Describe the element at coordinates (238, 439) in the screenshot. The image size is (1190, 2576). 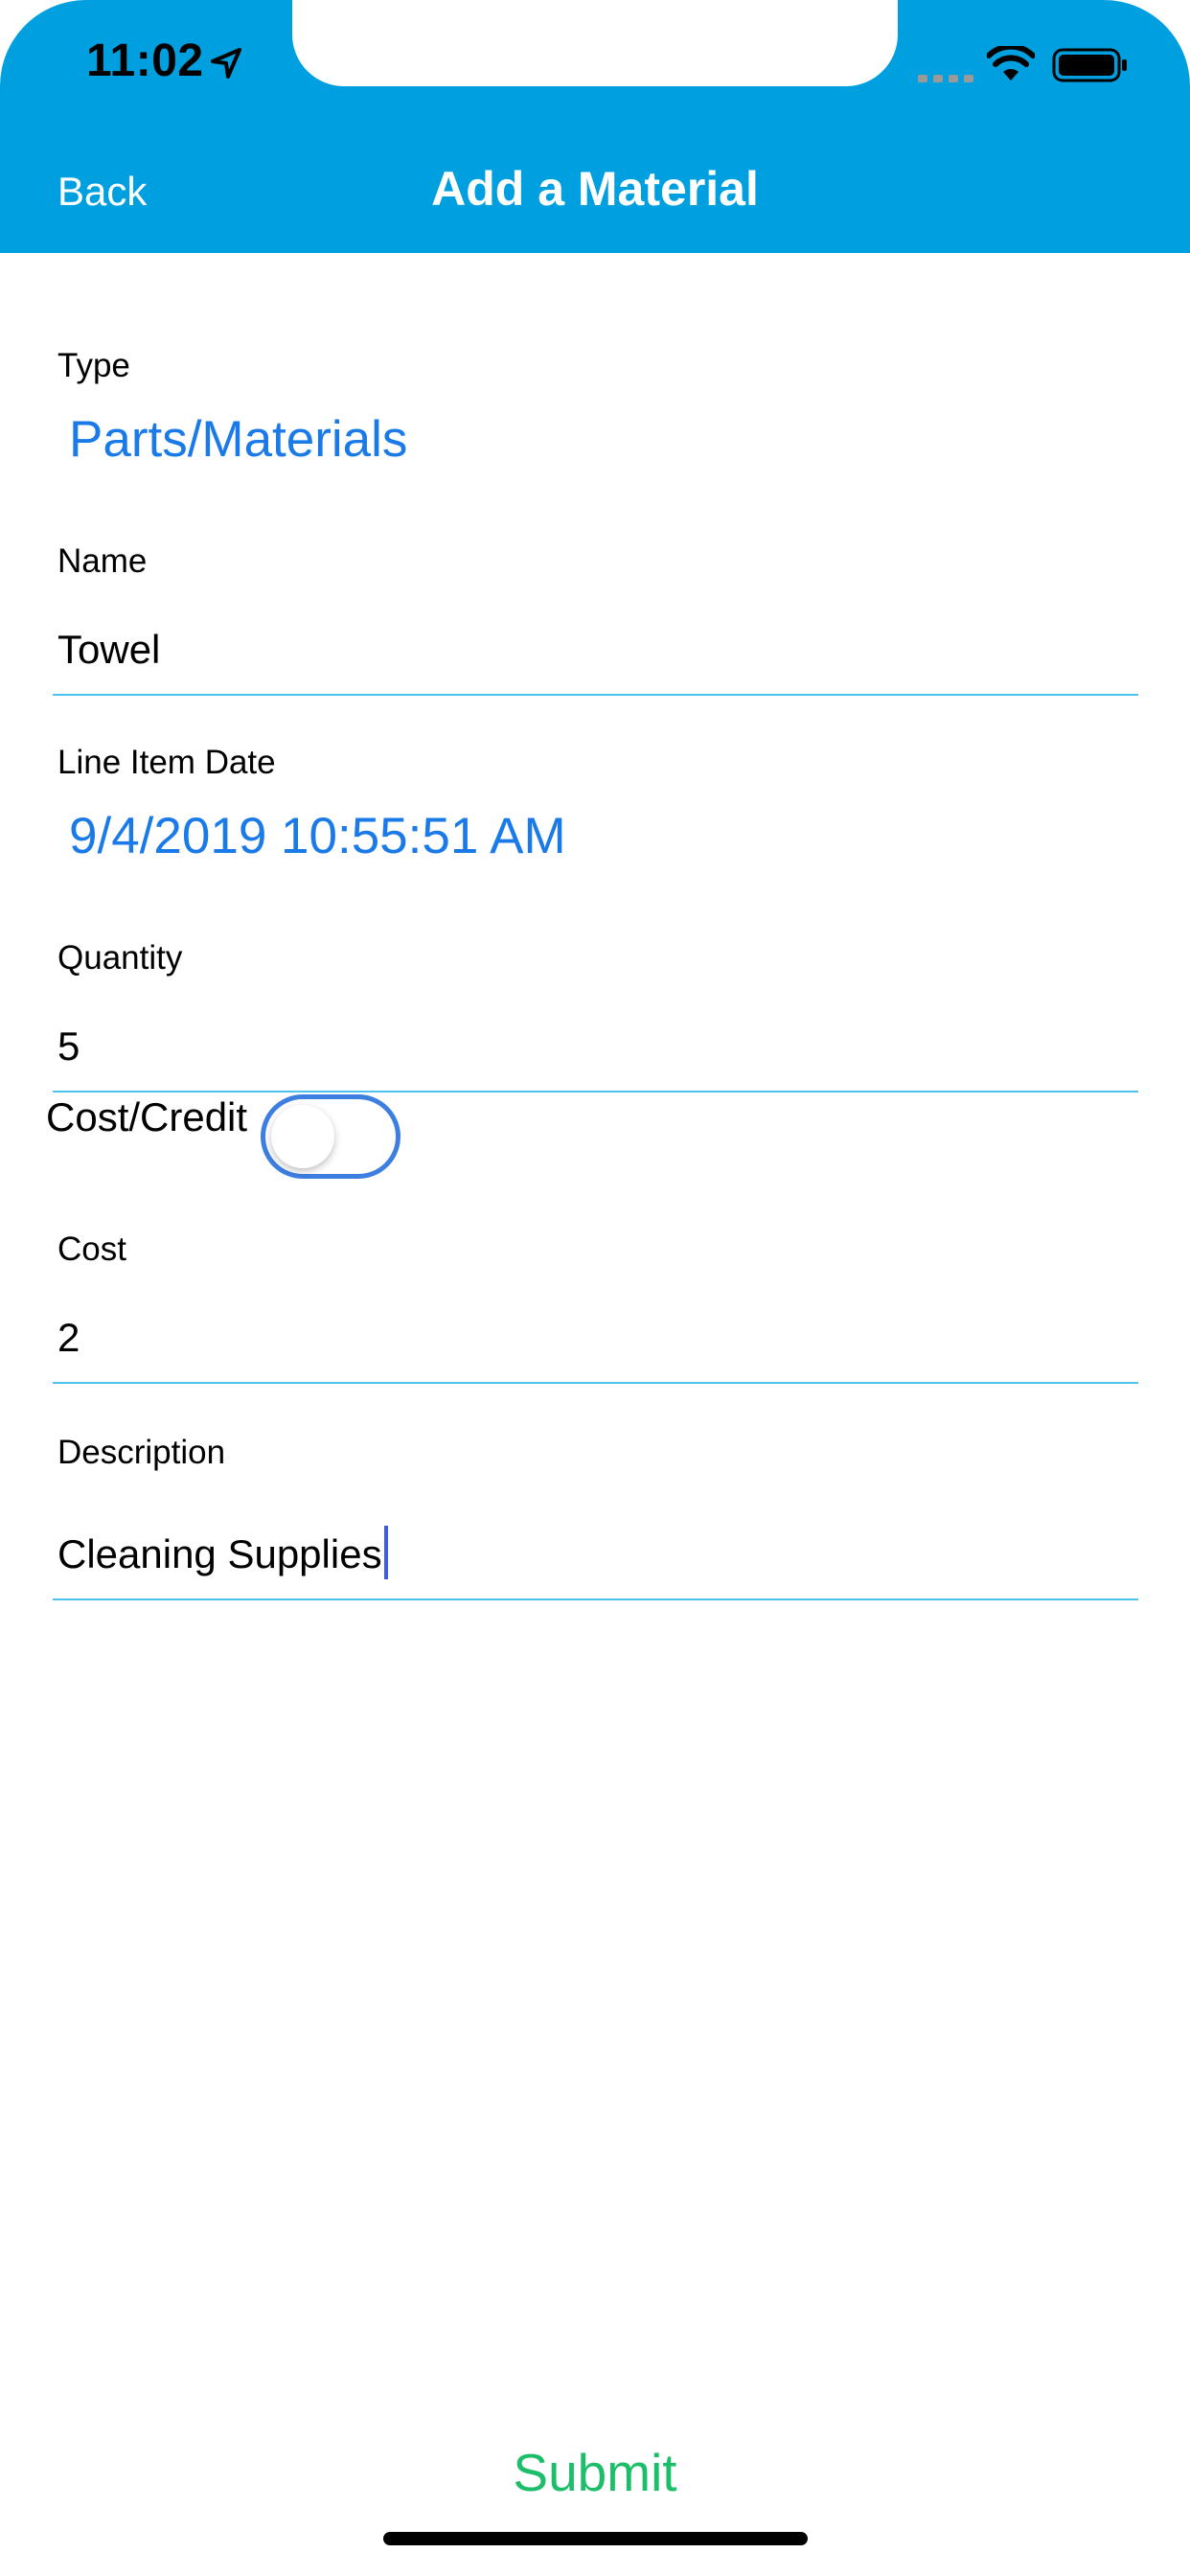
I see `type-picker: Parts/Materials` at that location.